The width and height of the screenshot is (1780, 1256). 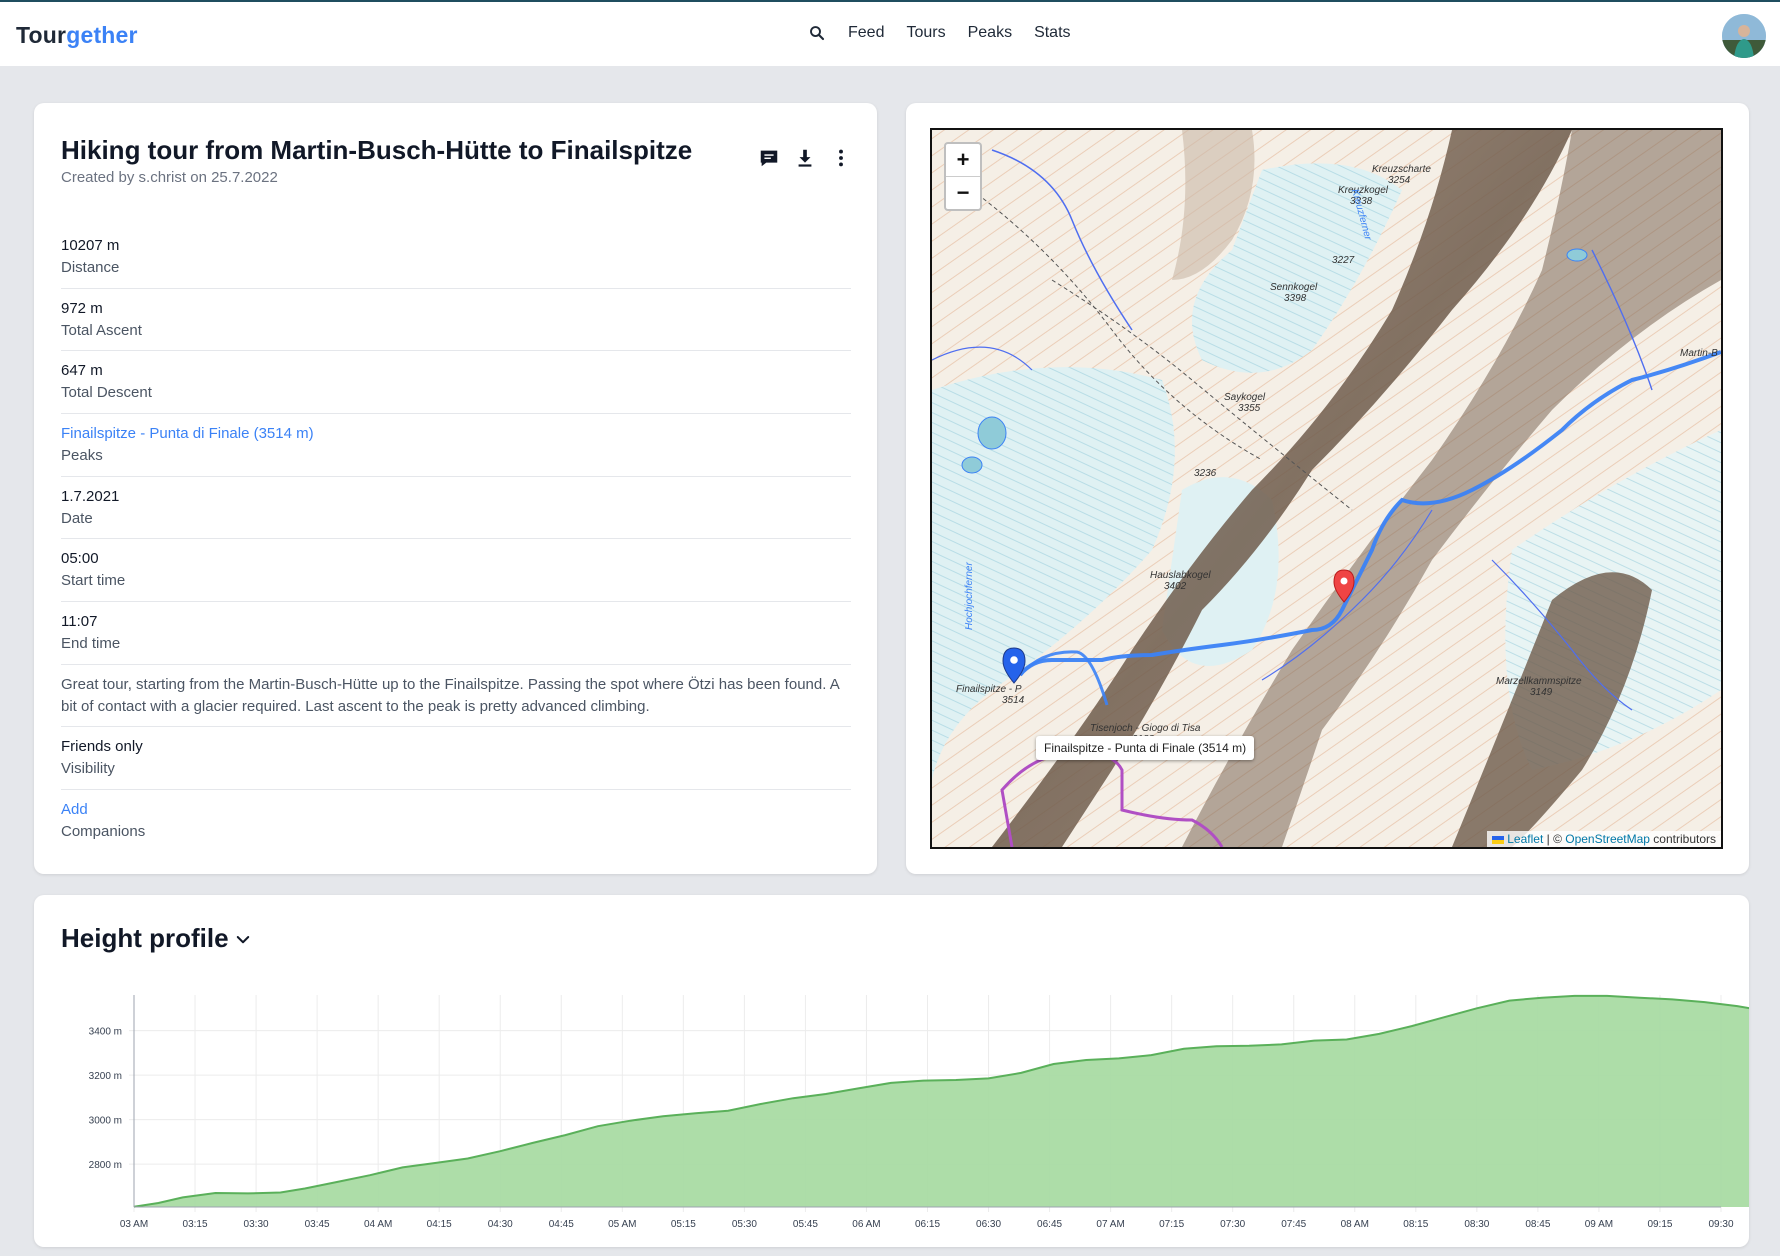 I want to click on map-label: Hauslabkogel, so click(x=1180, y=575).